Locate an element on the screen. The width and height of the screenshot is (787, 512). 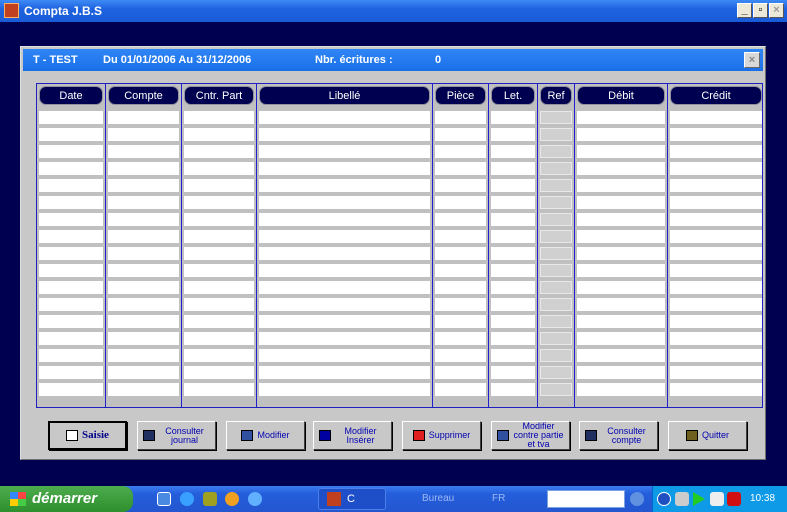
button-modifier: Modifier is located at coordinates (265, 435).